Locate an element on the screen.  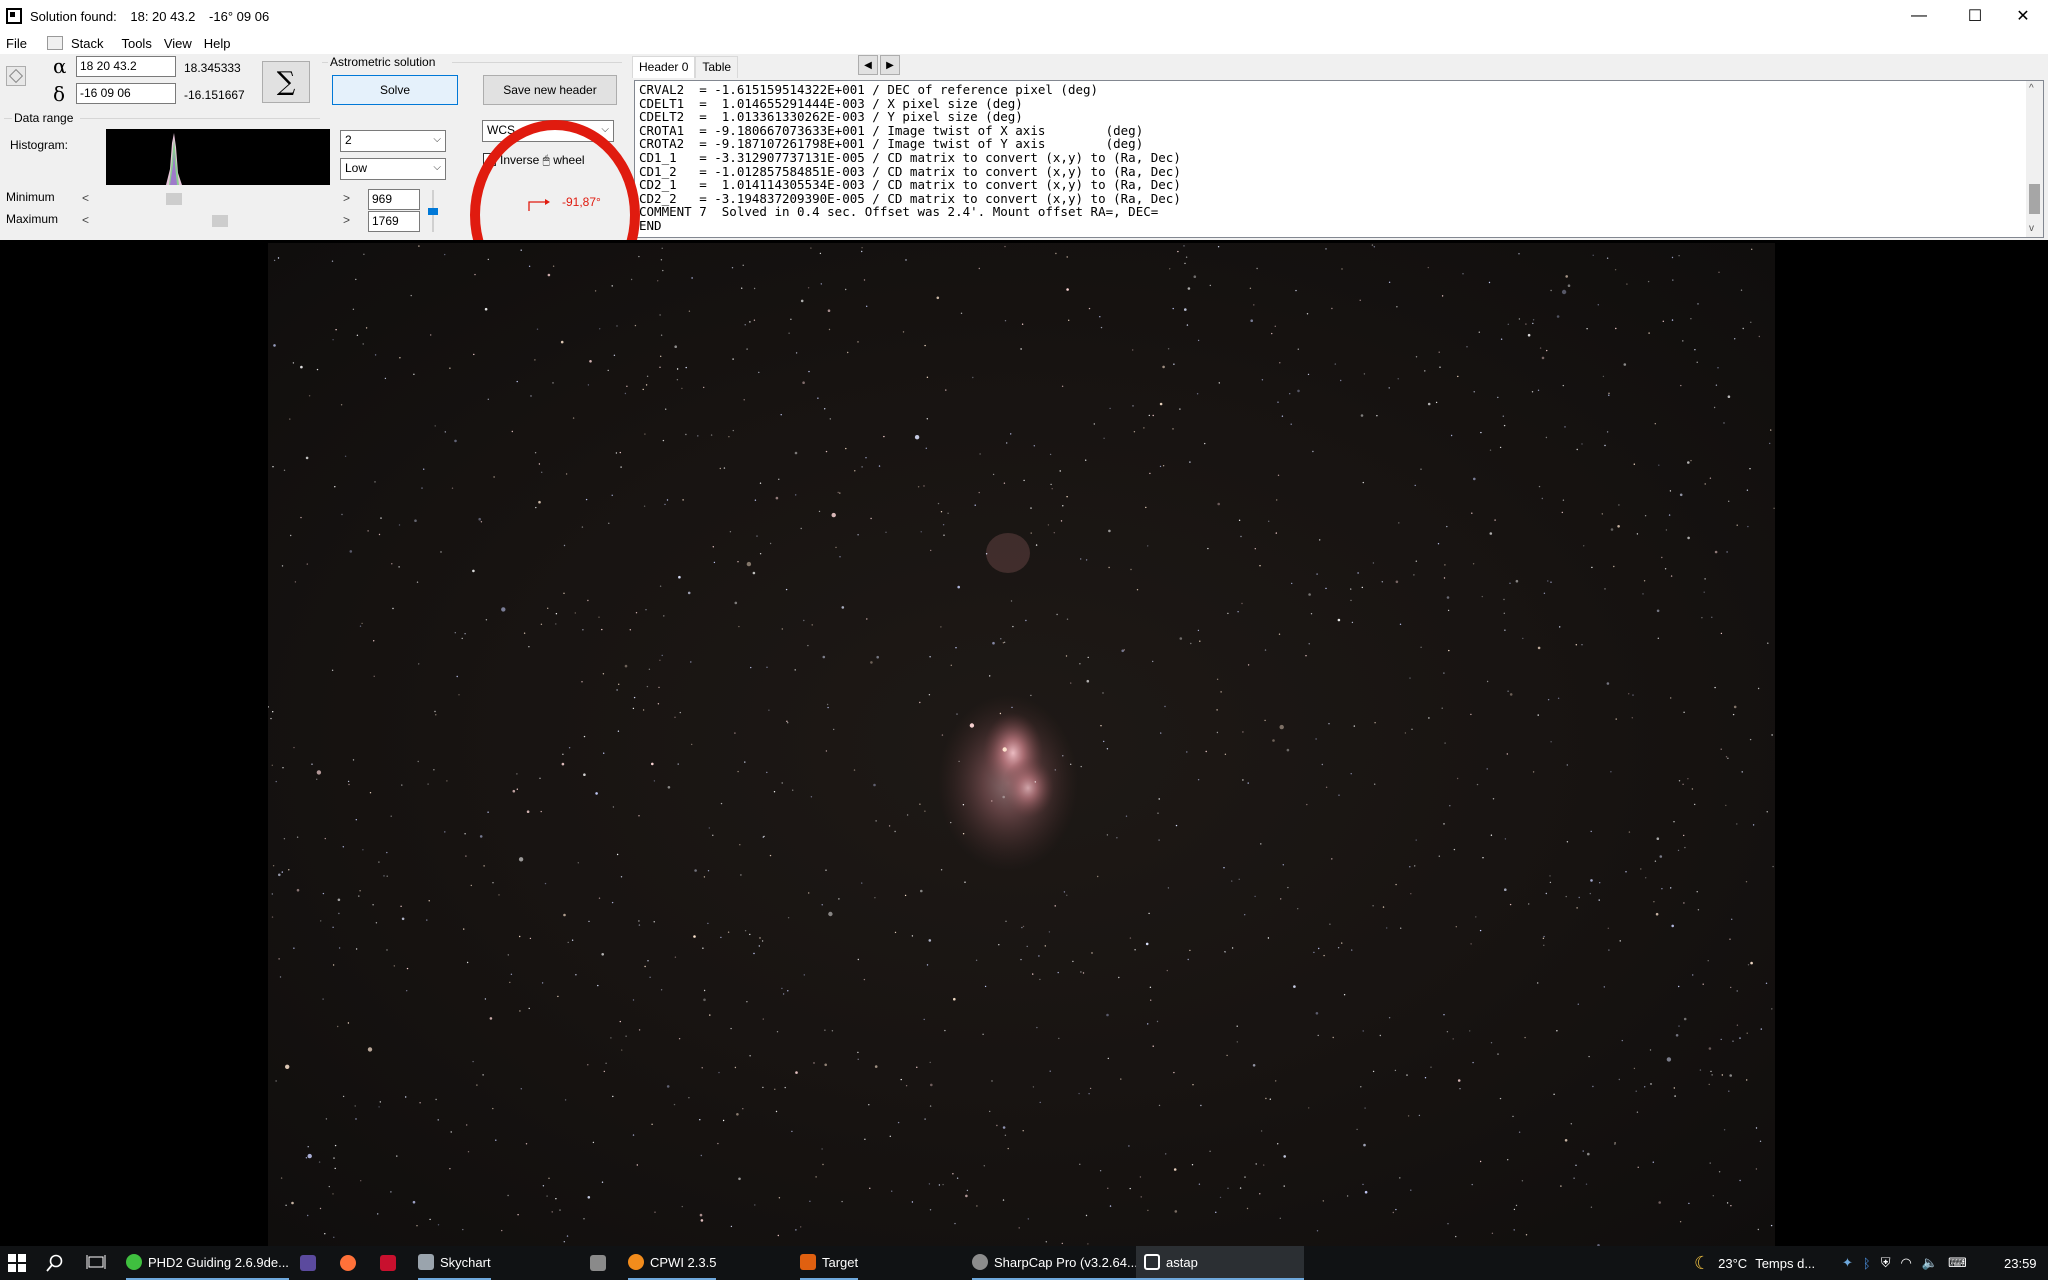
group-line is located at coordinates (325, 62).